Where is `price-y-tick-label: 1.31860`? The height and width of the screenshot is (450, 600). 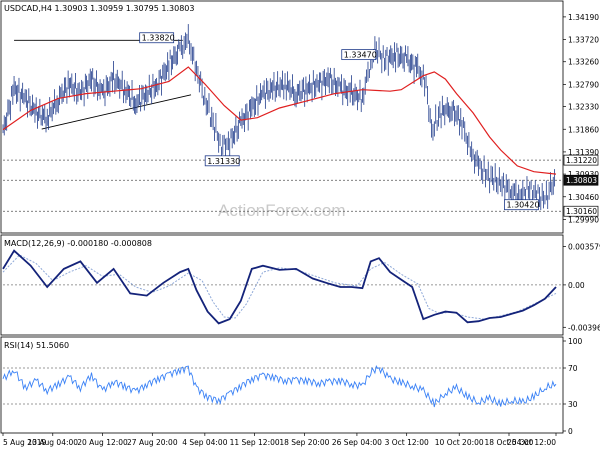 price-y-tick-label: 1.31860 is located at coordinates (583, 129).